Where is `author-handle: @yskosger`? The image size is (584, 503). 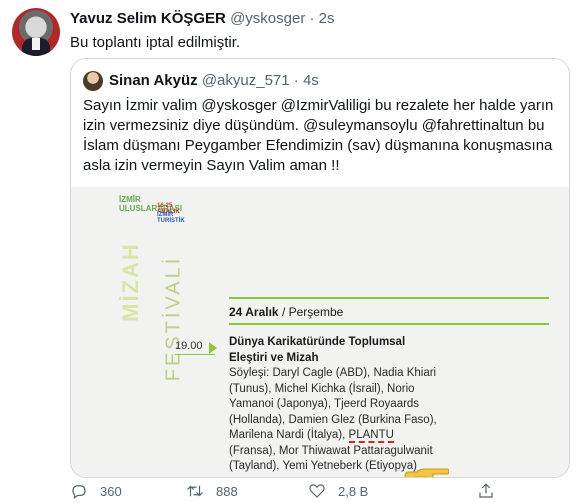 author-handle: @yskosger is located at coordinates (267, 18).